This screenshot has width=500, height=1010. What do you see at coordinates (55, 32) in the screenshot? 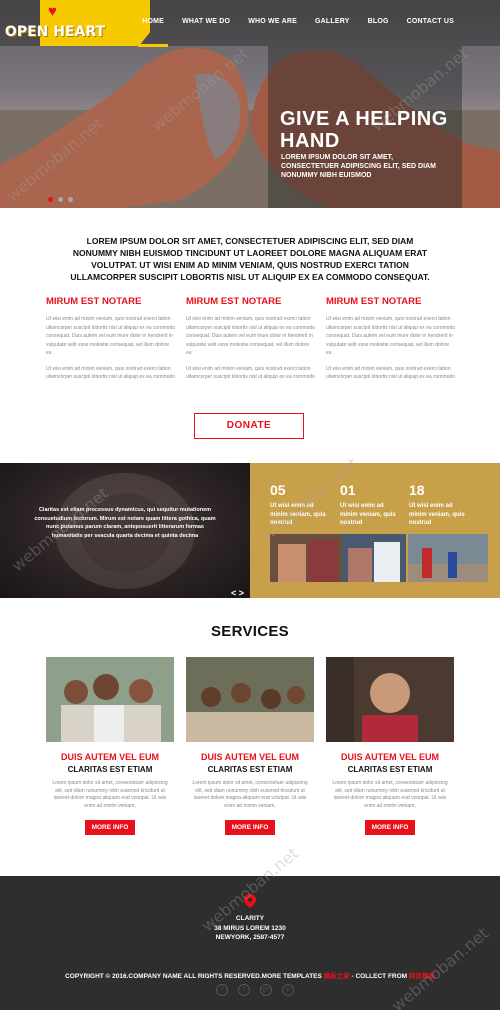
I see `logo-text: OPEN HEART` at bounding box center [55, 32].